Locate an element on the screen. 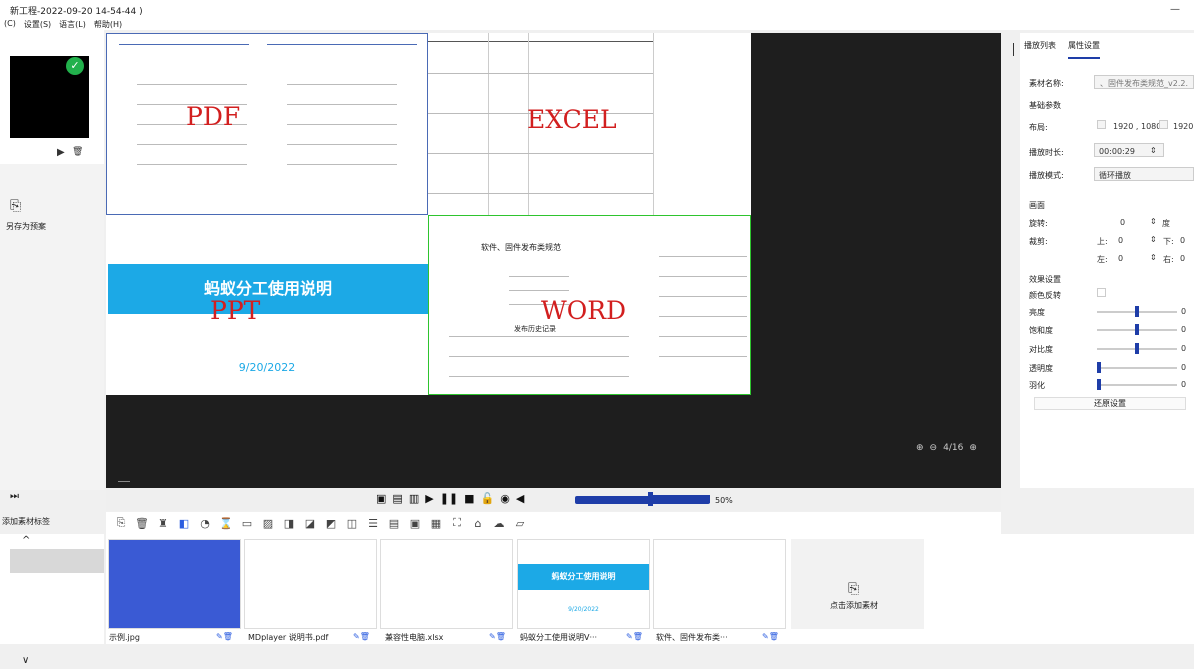 This screenshot has width=1194, height=669. layers-icon: ◧ is located at coordinates (184, 523).